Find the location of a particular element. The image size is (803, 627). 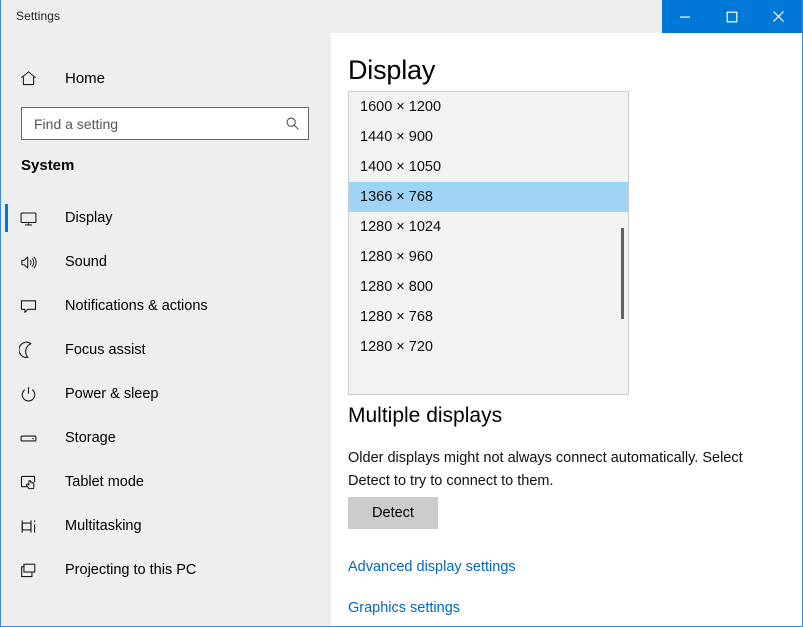

resolution-option: 1280 × 720 is located at coordinates (488, 347).